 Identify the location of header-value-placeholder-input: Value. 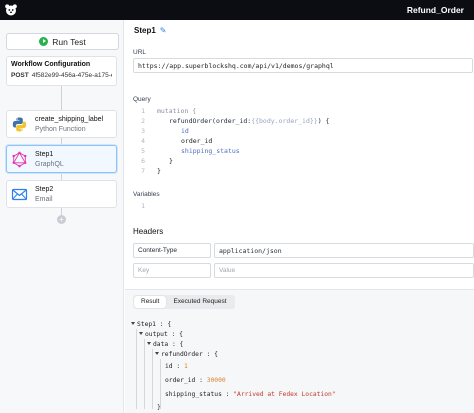
(344, 270).